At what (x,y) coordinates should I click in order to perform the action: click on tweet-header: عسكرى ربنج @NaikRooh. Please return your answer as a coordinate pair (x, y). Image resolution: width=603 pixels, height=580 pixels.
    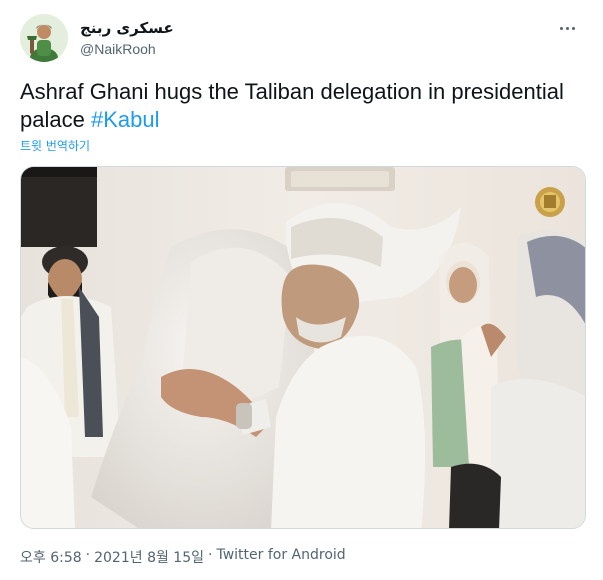
    Looking at the image, I should click on (303, 38).